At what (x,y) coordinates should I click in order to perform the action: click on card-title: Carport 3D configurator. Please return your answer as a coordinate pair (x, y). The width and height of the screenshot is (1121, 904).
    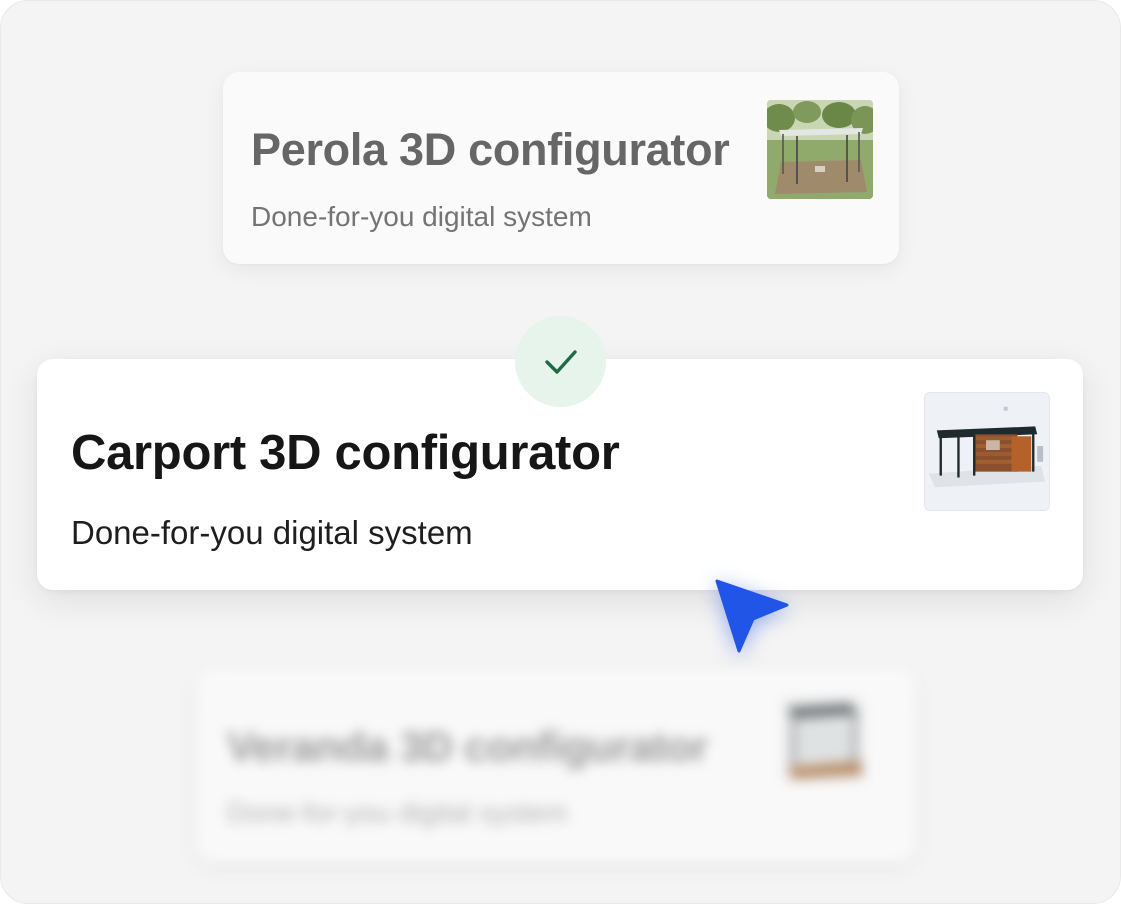
    Looking at the image, I should click on (345, 453).